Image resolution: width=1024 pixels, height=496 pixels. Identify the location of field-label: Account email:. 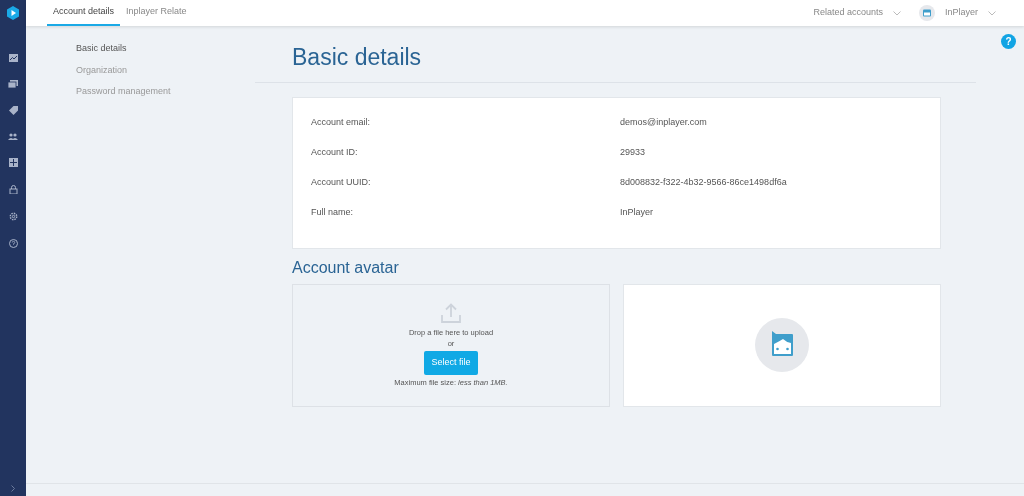
(341, 122).